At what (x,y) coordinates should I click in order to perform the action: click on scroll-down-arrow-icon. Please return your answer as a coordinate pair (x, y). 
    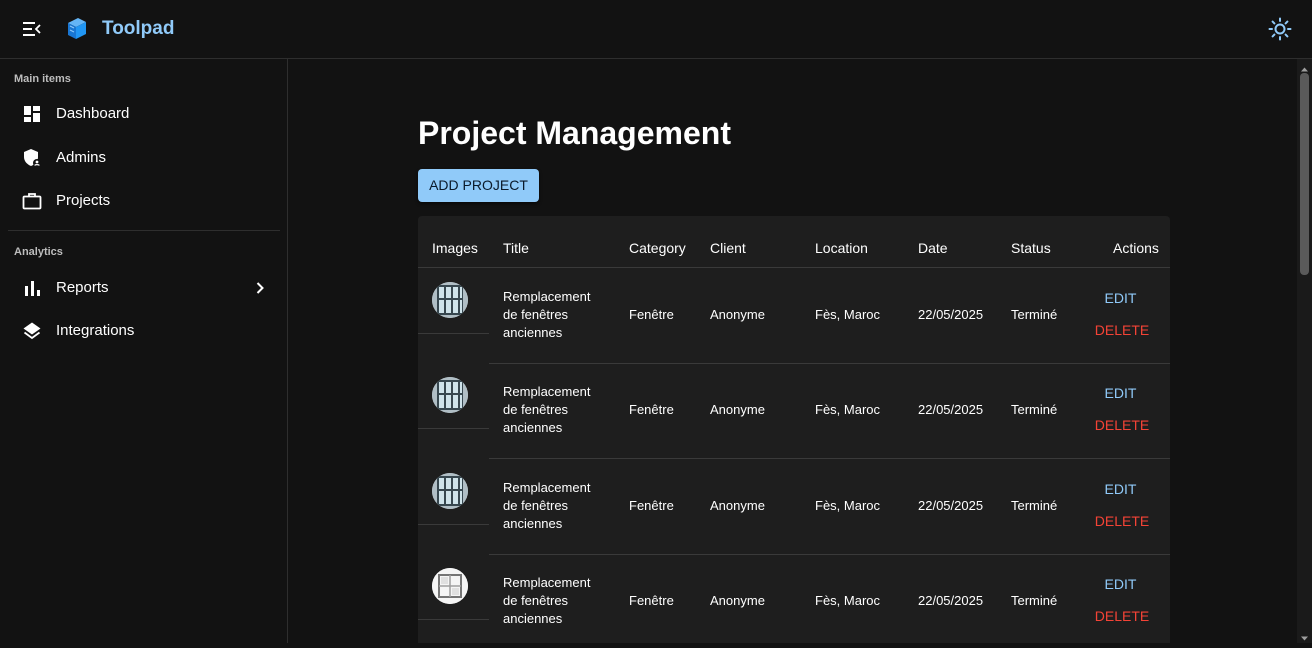
    Looking at the image, I should click on (1304, 635).